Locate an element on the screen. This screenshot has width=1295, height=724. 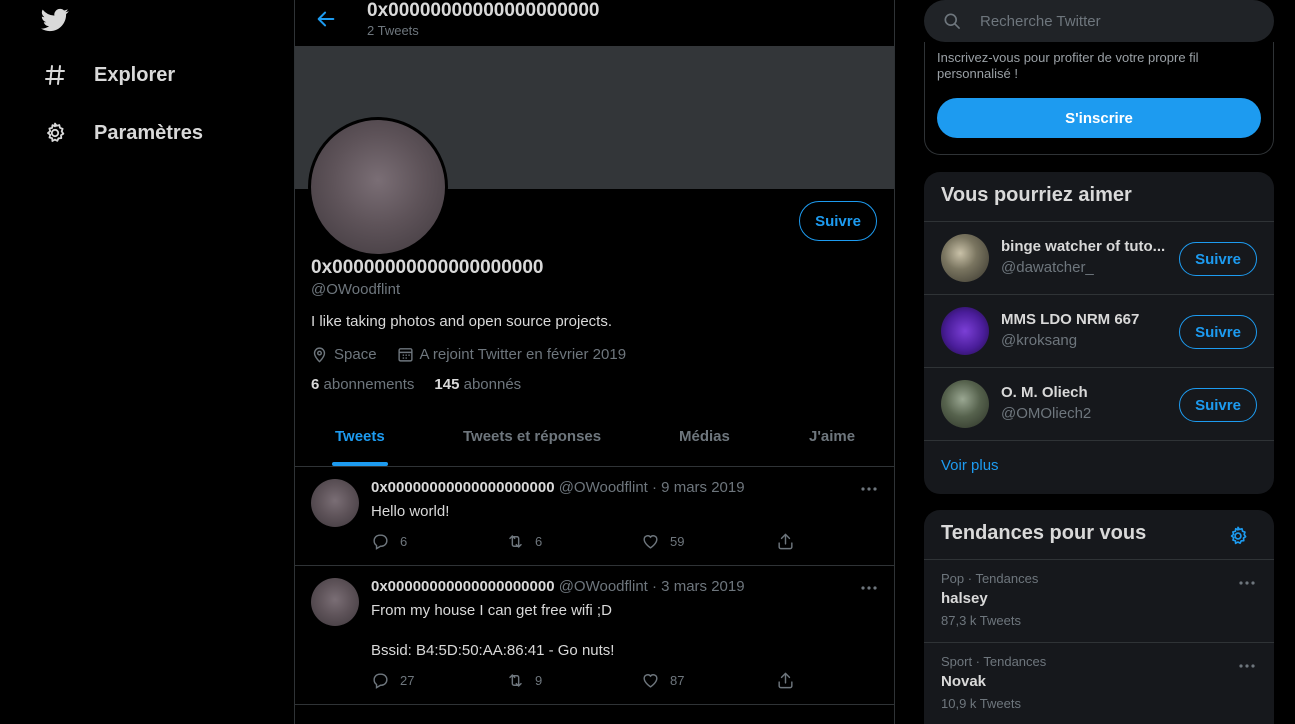
profile-handle: @OWoodflint is located at coordinates (356, 289).